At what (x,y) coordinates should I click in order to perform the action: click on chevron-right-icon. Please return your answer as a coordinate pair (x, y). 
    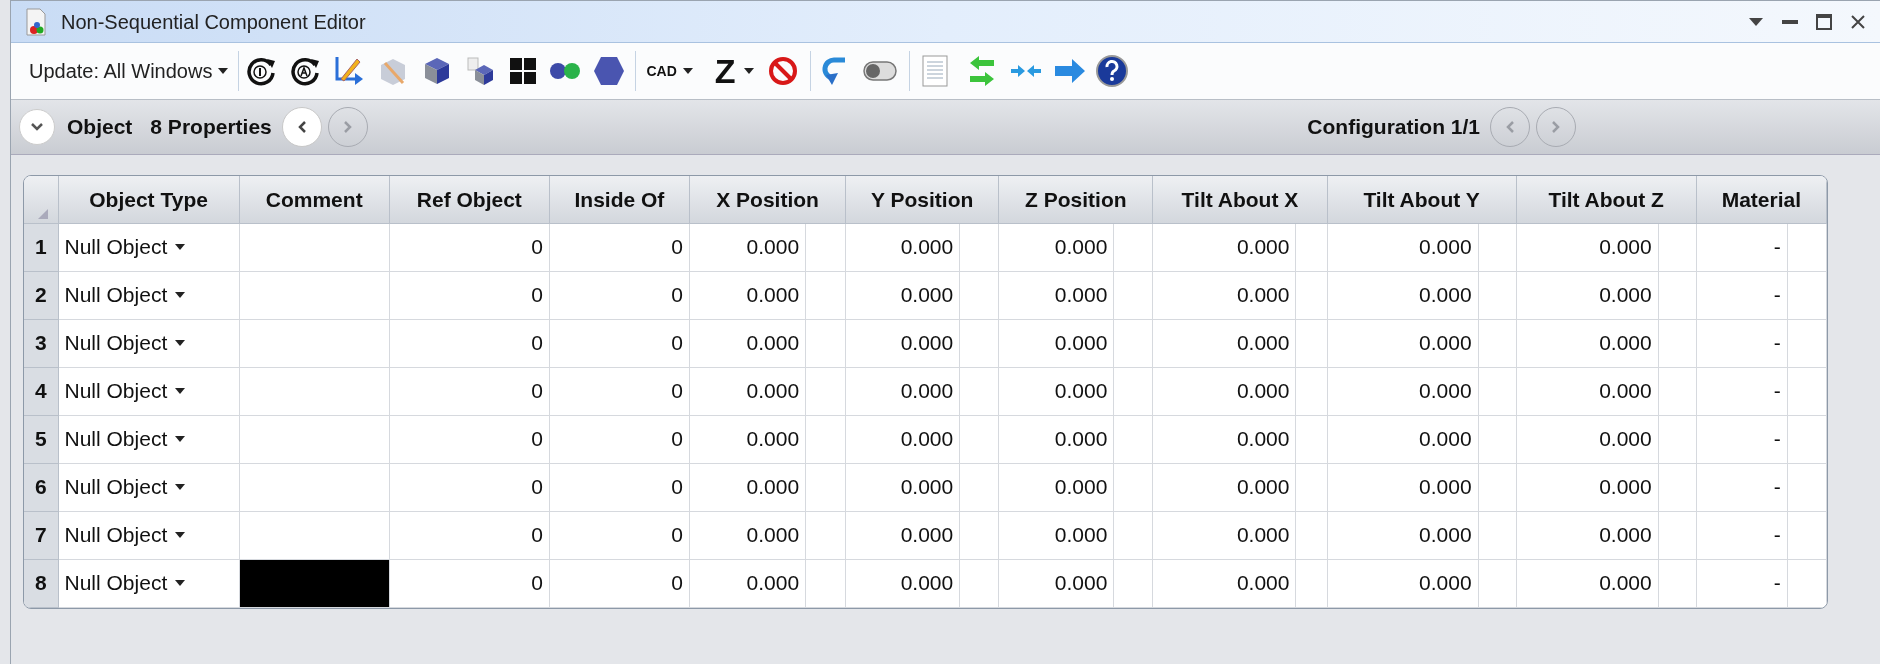
    Looking at the image, I should click on (347, 127).